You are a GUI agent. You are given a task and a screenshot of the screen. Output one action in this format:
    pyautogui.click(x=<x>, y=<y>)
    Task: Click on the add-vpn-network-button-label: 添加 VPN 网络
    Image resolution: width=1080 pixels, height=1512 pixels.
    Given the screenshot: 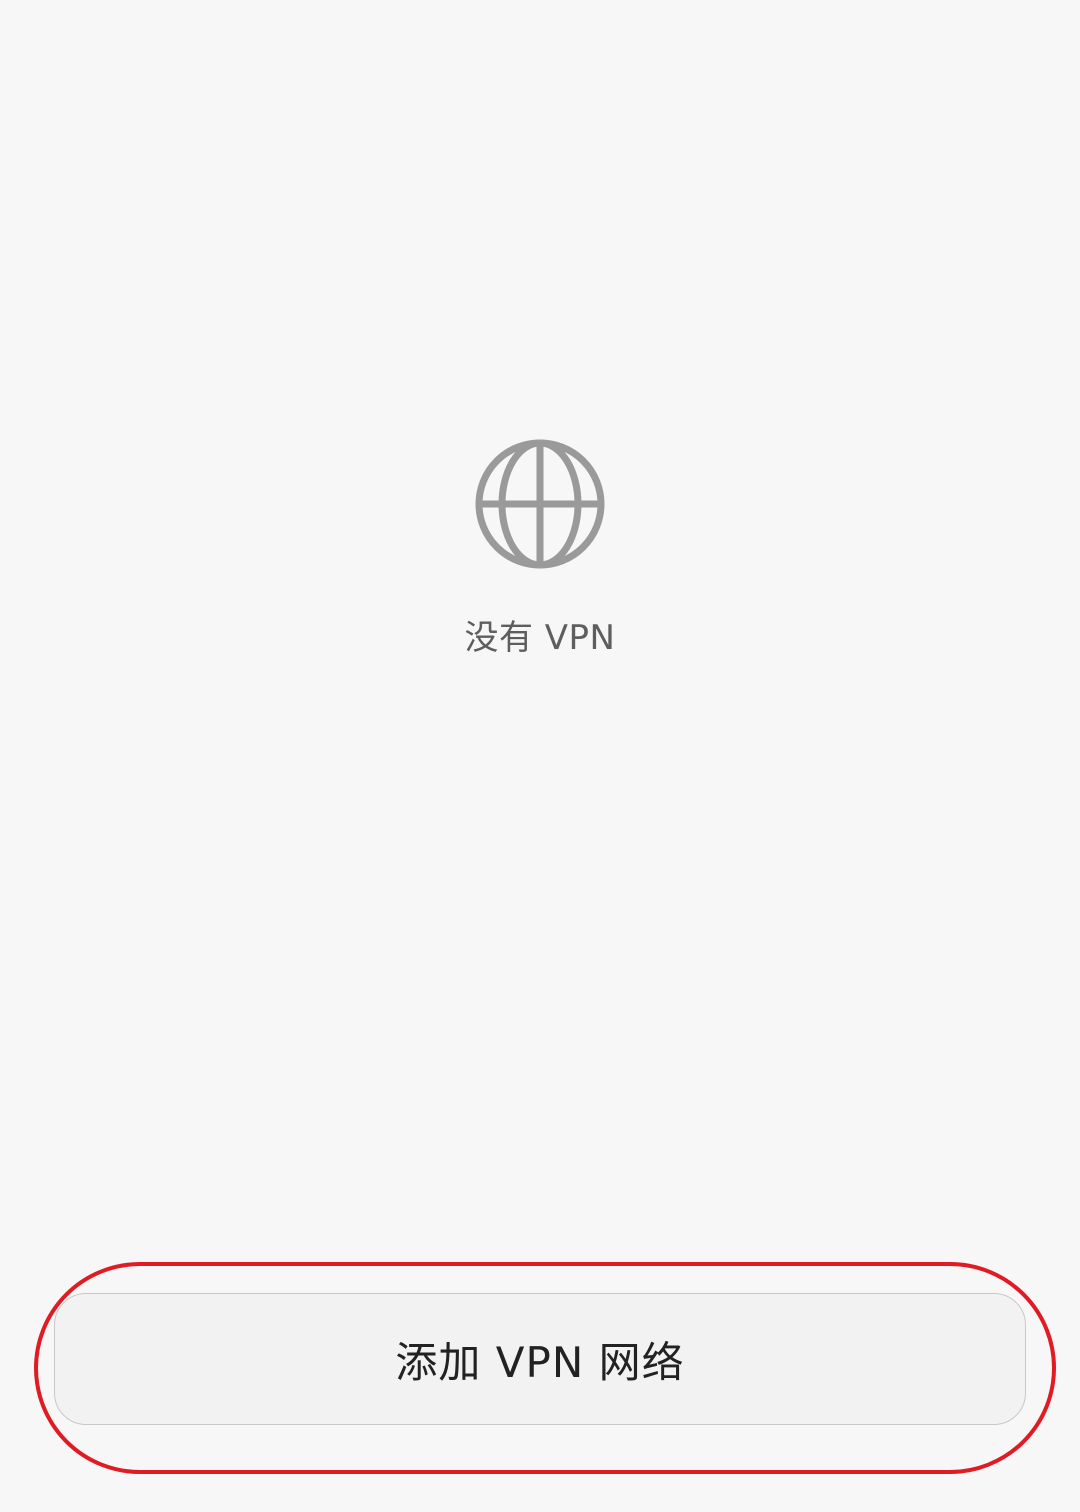 What is the action you would take?
    pyautogui.click(x=540, y=1362)
    